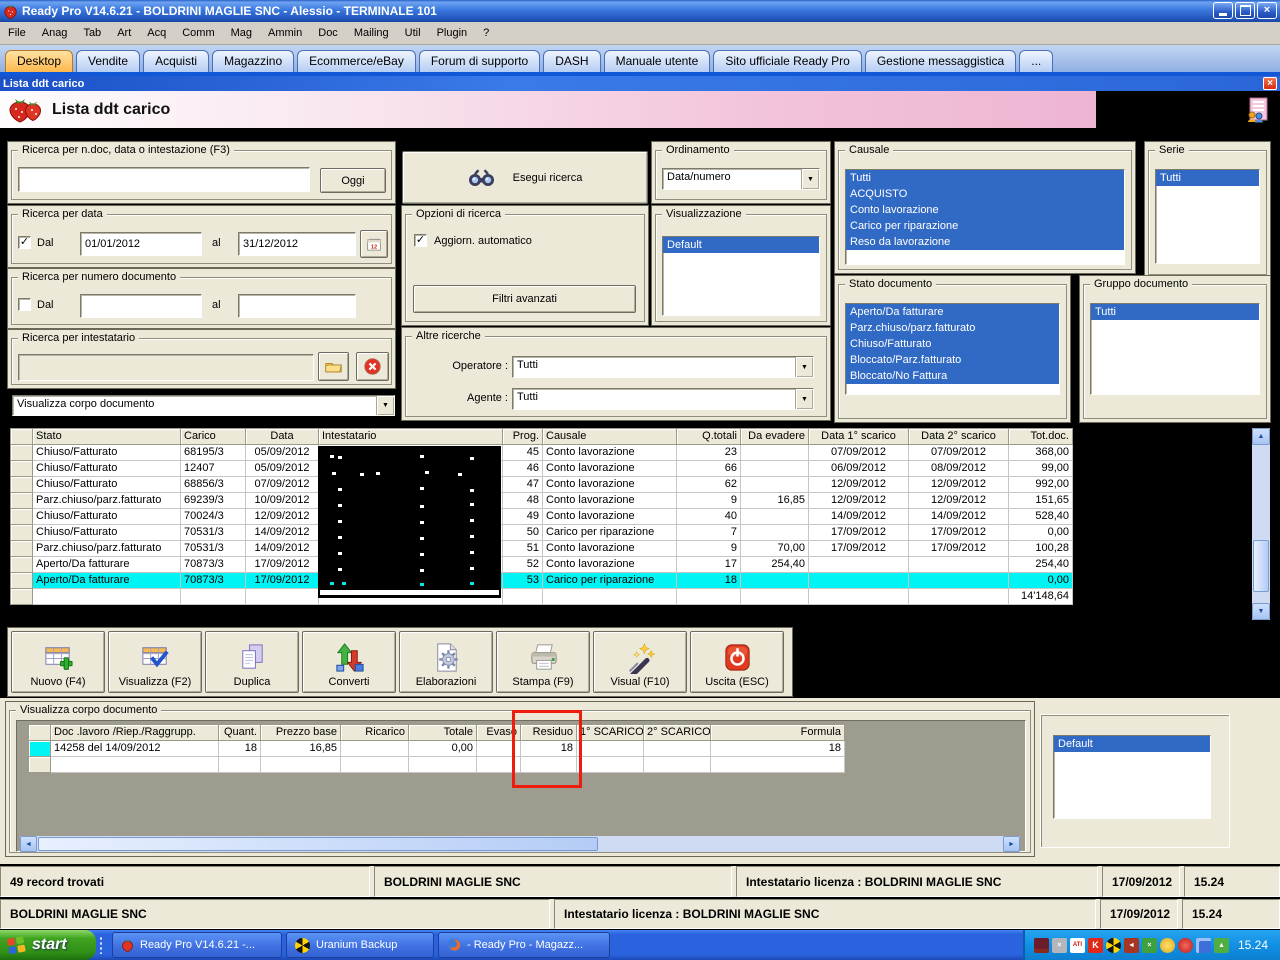 This screenshot has height=960, width=1280. I want to click on start-button: start, so click(48, 945).